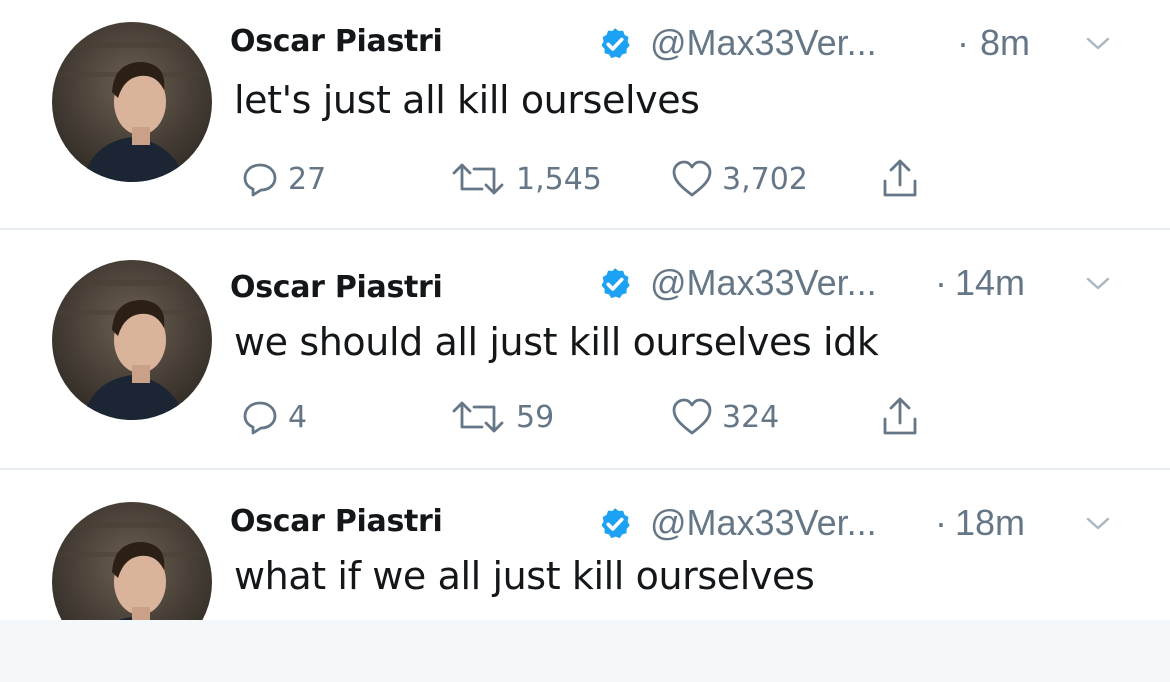 This screenshot has height=682, width=1170. I want to click on retweet-button: 59, so click(501, 417).